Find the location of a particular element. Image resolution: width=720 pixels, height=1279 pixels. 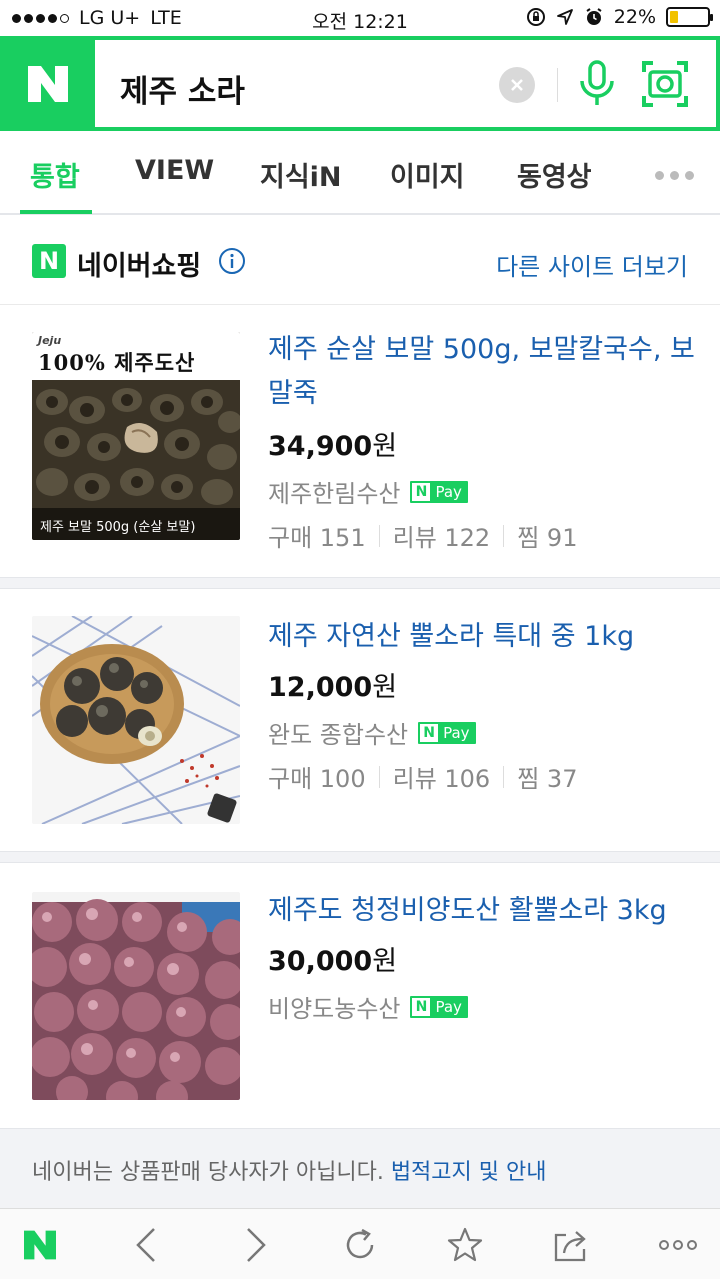

location-icon is located at coordinates (564, 17).